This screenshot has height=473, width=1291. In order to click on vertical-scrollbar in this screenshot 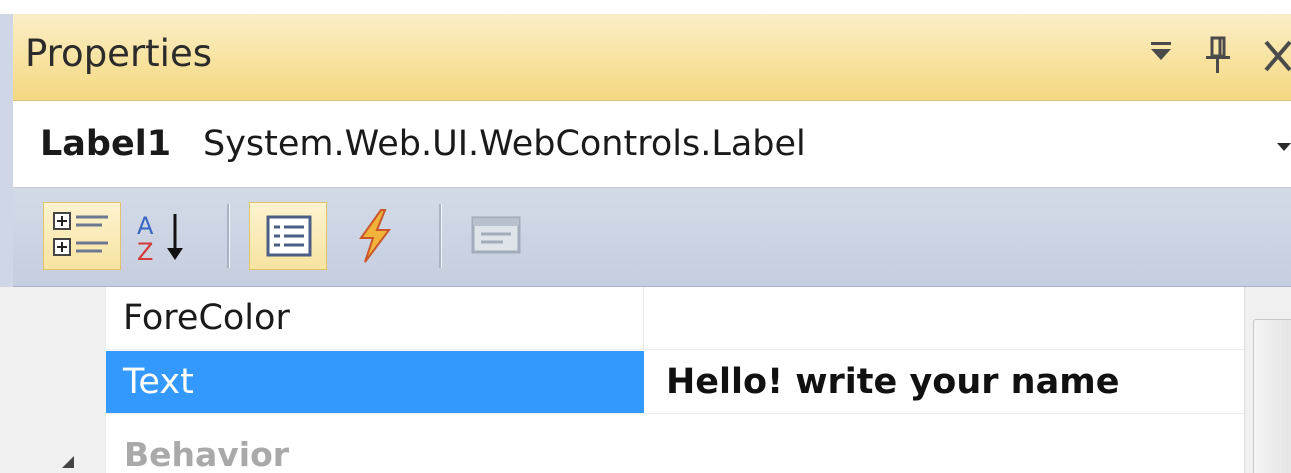, I will do `click(1267, 380)`.